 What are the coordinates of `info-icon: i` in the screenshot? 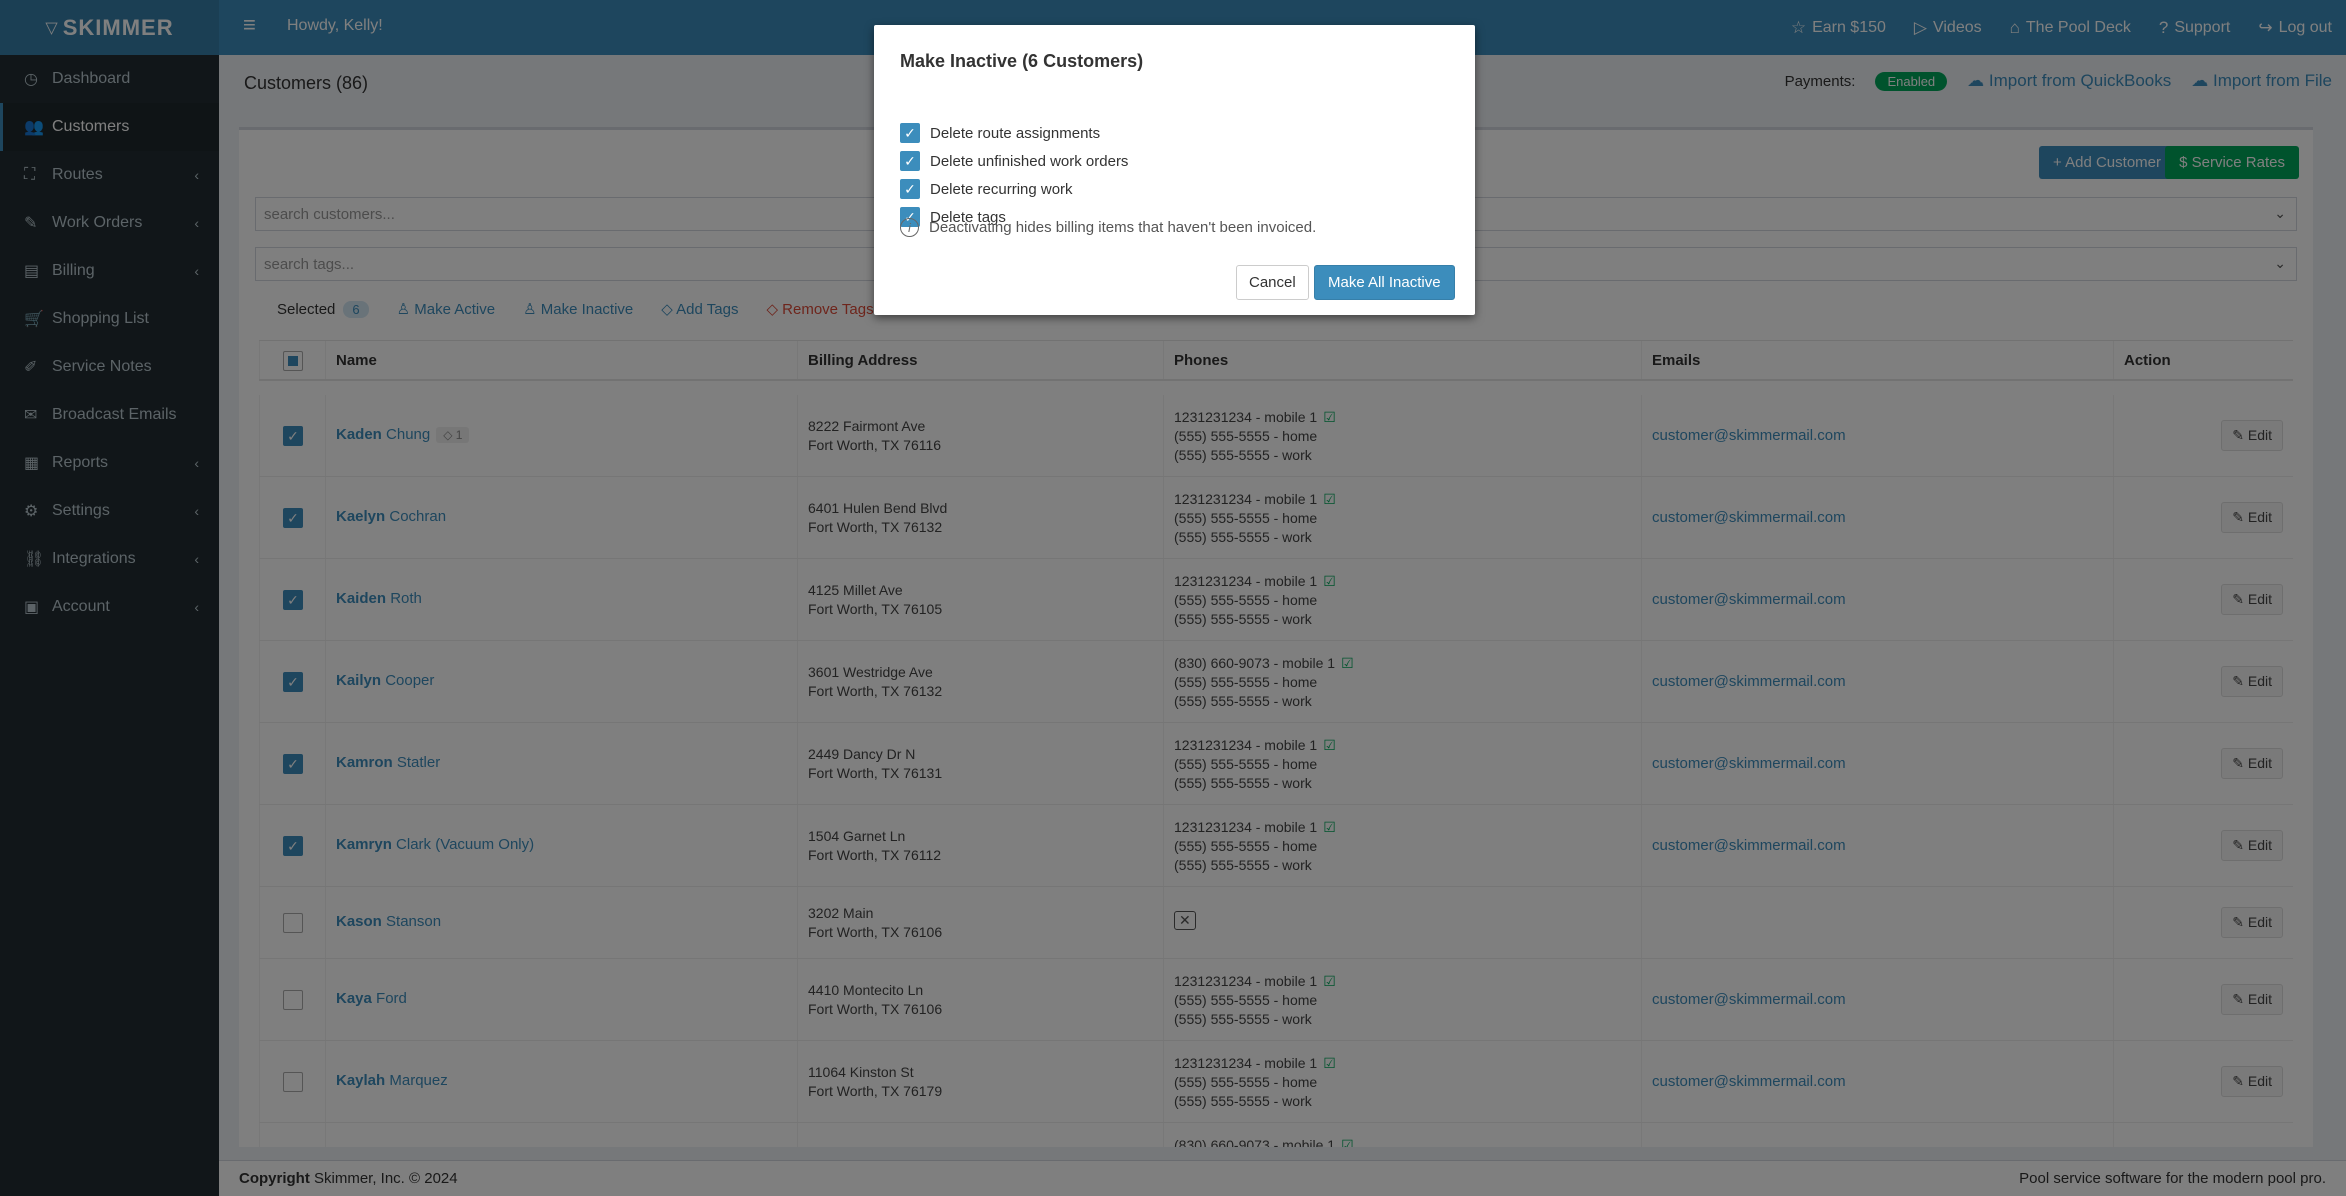 It's located at (909, 227).